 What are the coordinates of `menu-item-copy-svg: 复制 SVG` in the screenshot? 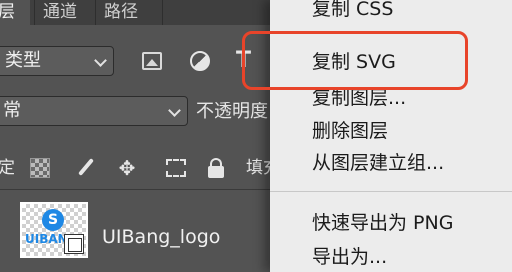 It's located at (354, 62).